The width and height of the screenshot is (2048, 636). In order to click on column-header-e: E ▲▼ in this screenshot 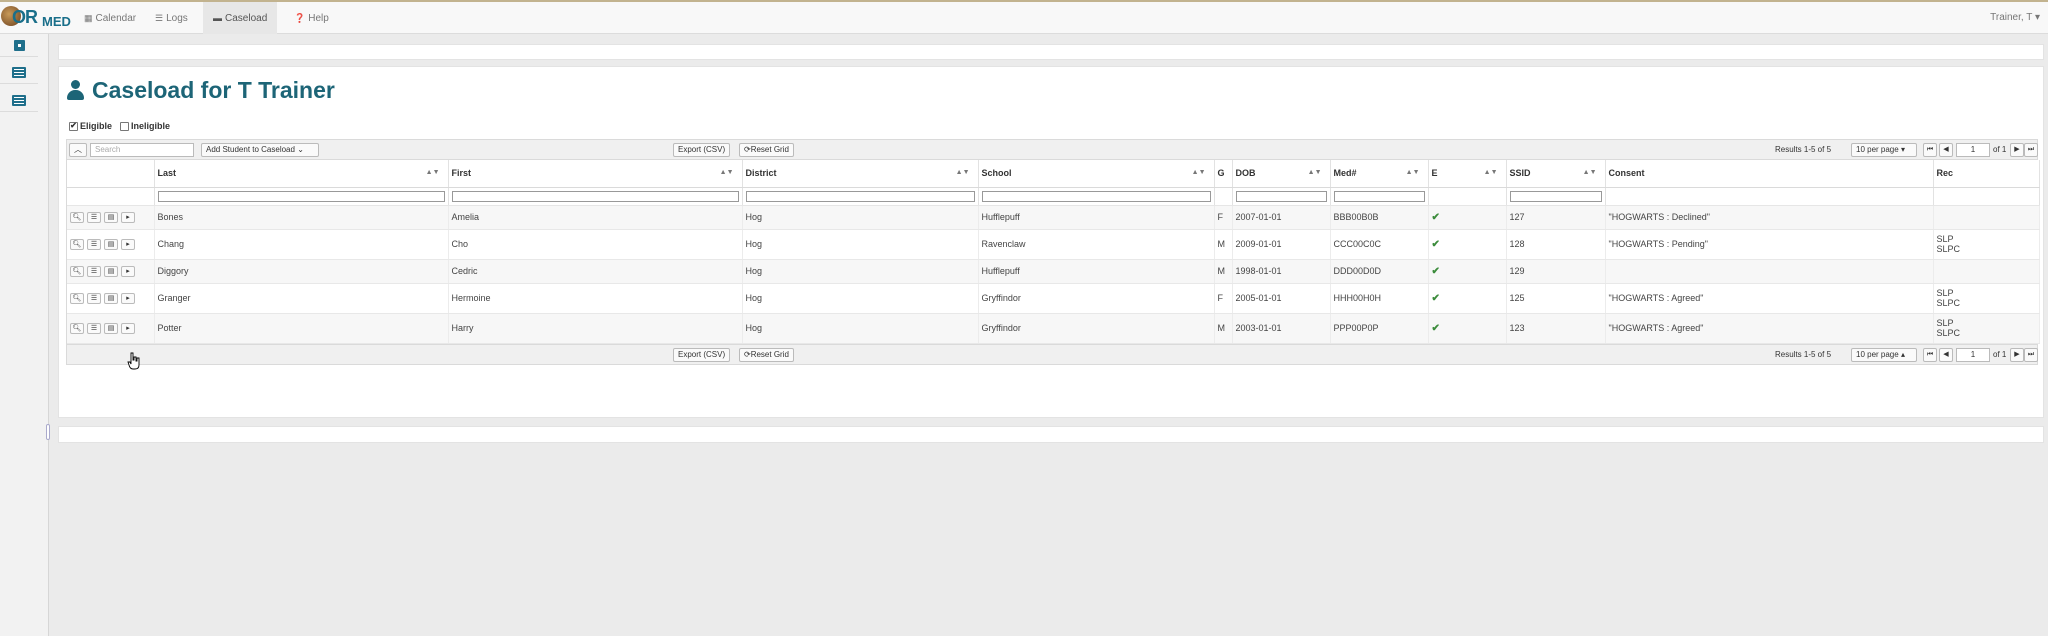, I will do `click(1467, 174)`.